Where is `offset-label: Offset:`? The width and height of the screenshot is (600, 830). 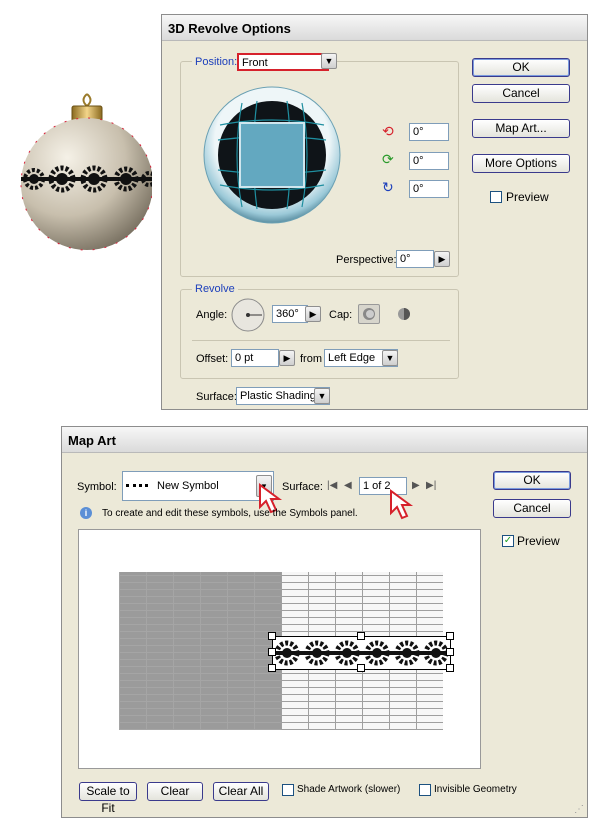 offset-label: Offset: is located at coordinates (212, 359).